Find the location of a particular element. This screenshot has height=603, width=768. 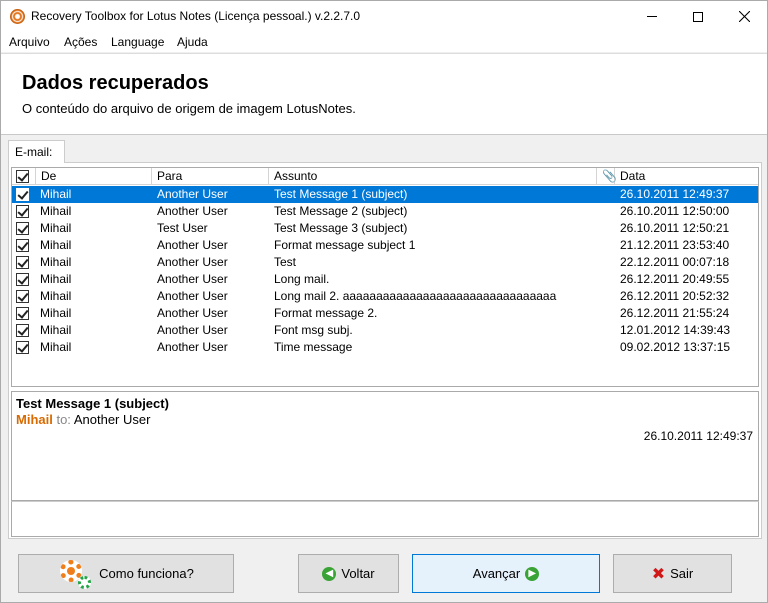

cell-data: 26.12.2011 20:49:55 is located at coordinates (675, 279).